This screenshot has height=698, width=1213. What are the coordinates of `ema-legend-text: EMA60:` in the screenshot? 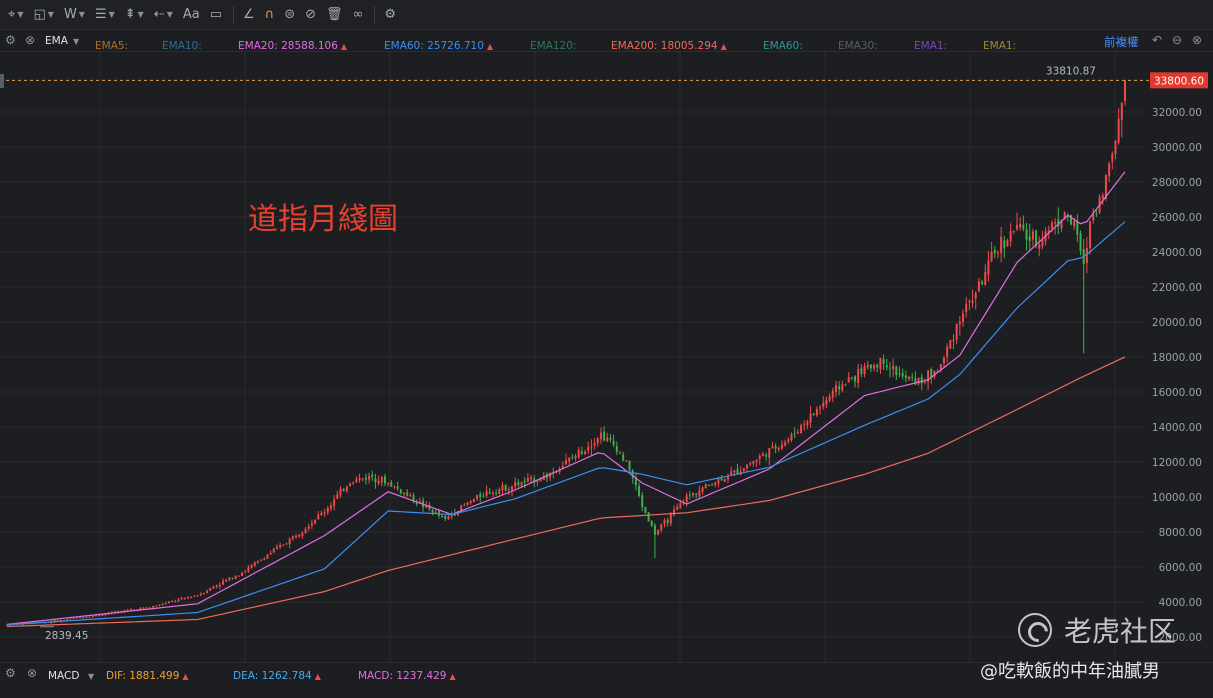 It's located at (783, 46).